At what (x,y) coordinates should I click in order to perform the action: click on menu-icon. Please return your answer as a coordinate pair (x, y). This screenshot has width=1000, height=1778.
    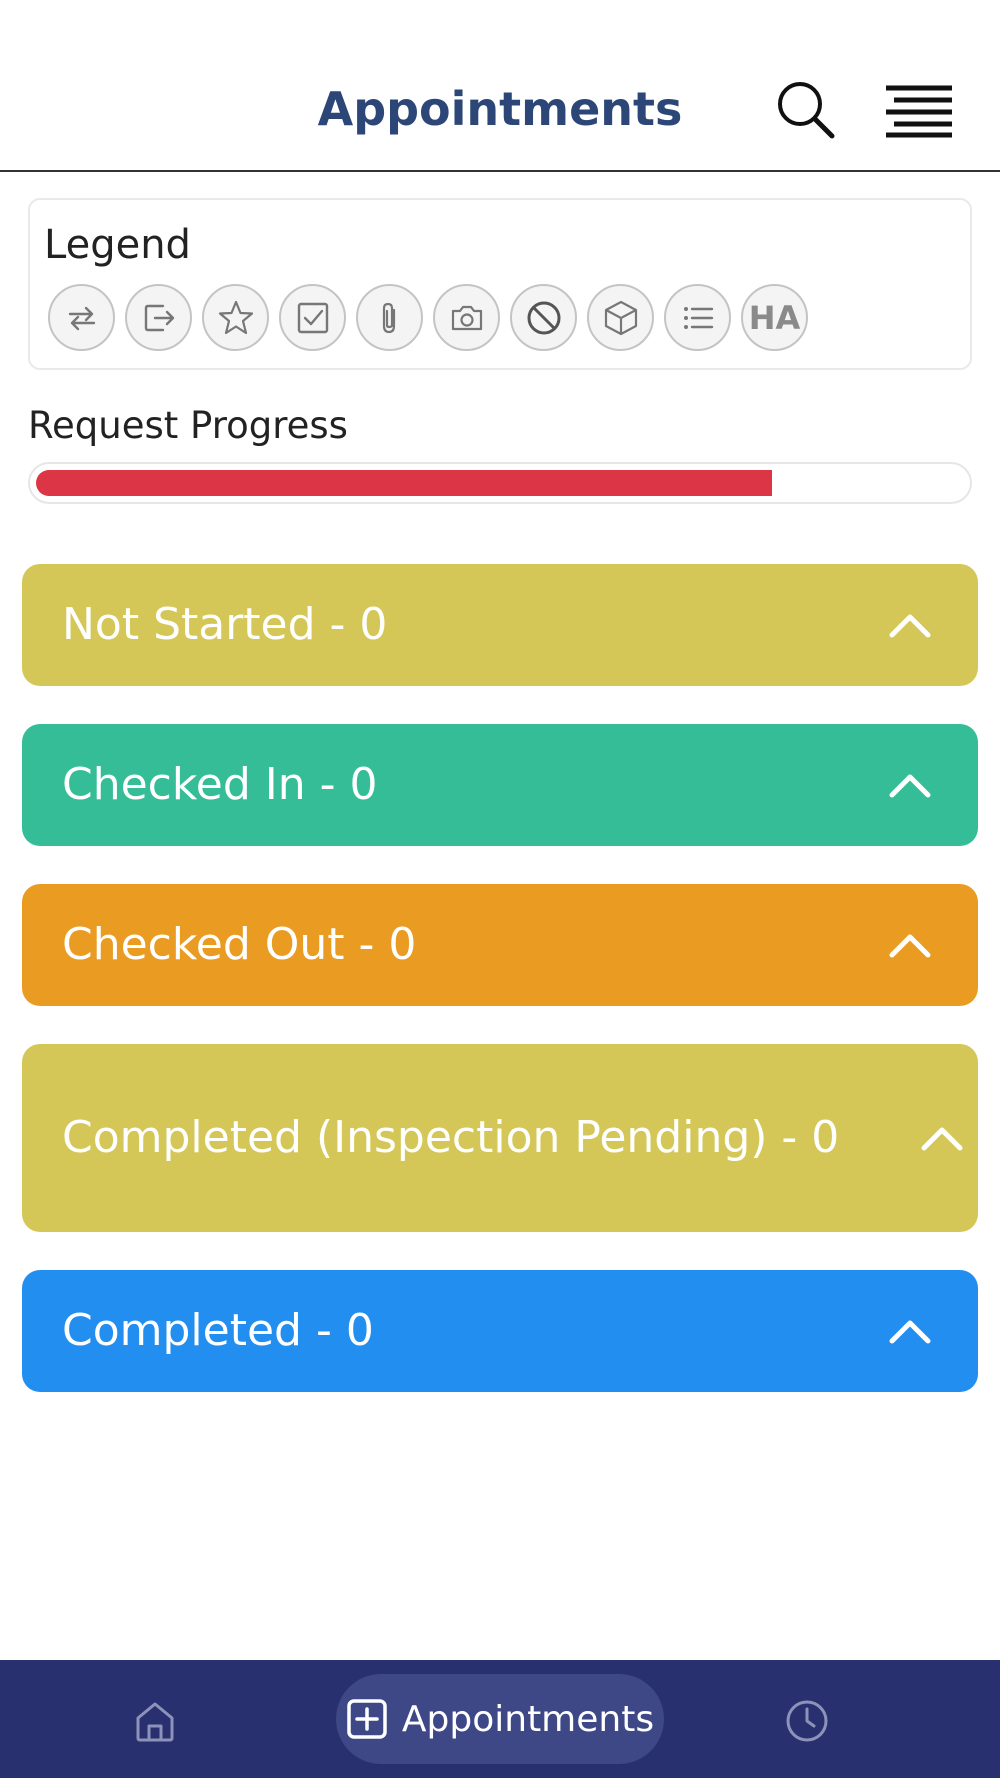
    Looking at the image, I should click on (919, 111).